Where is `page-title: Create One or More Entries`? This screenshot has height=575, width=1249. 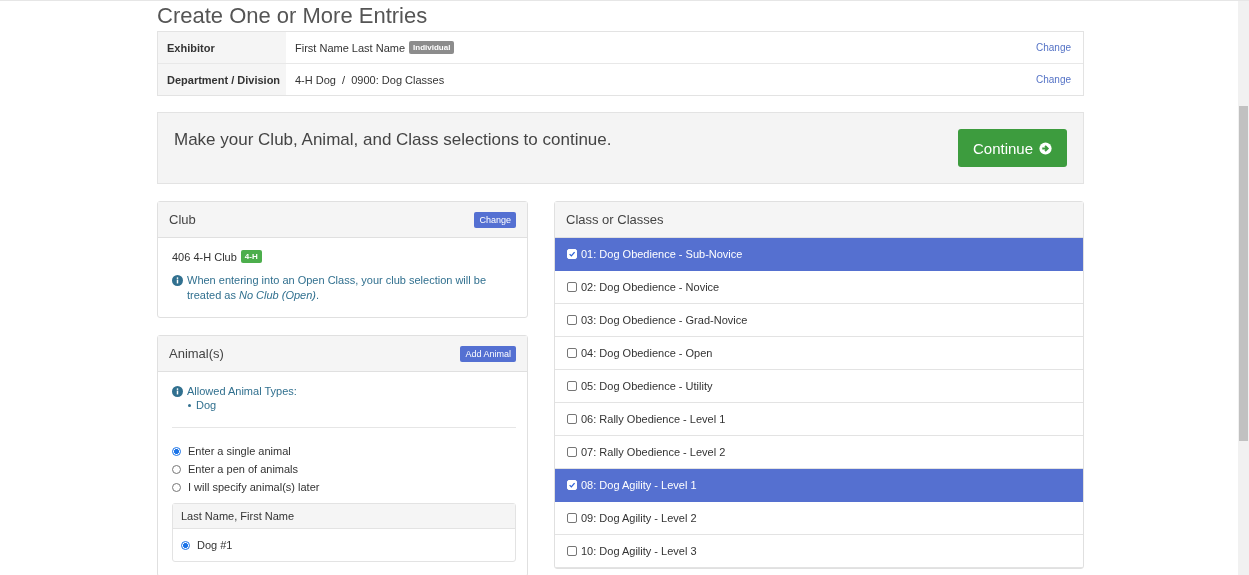
page-title: Create One or More Entries is located at coordinates (293, 16).